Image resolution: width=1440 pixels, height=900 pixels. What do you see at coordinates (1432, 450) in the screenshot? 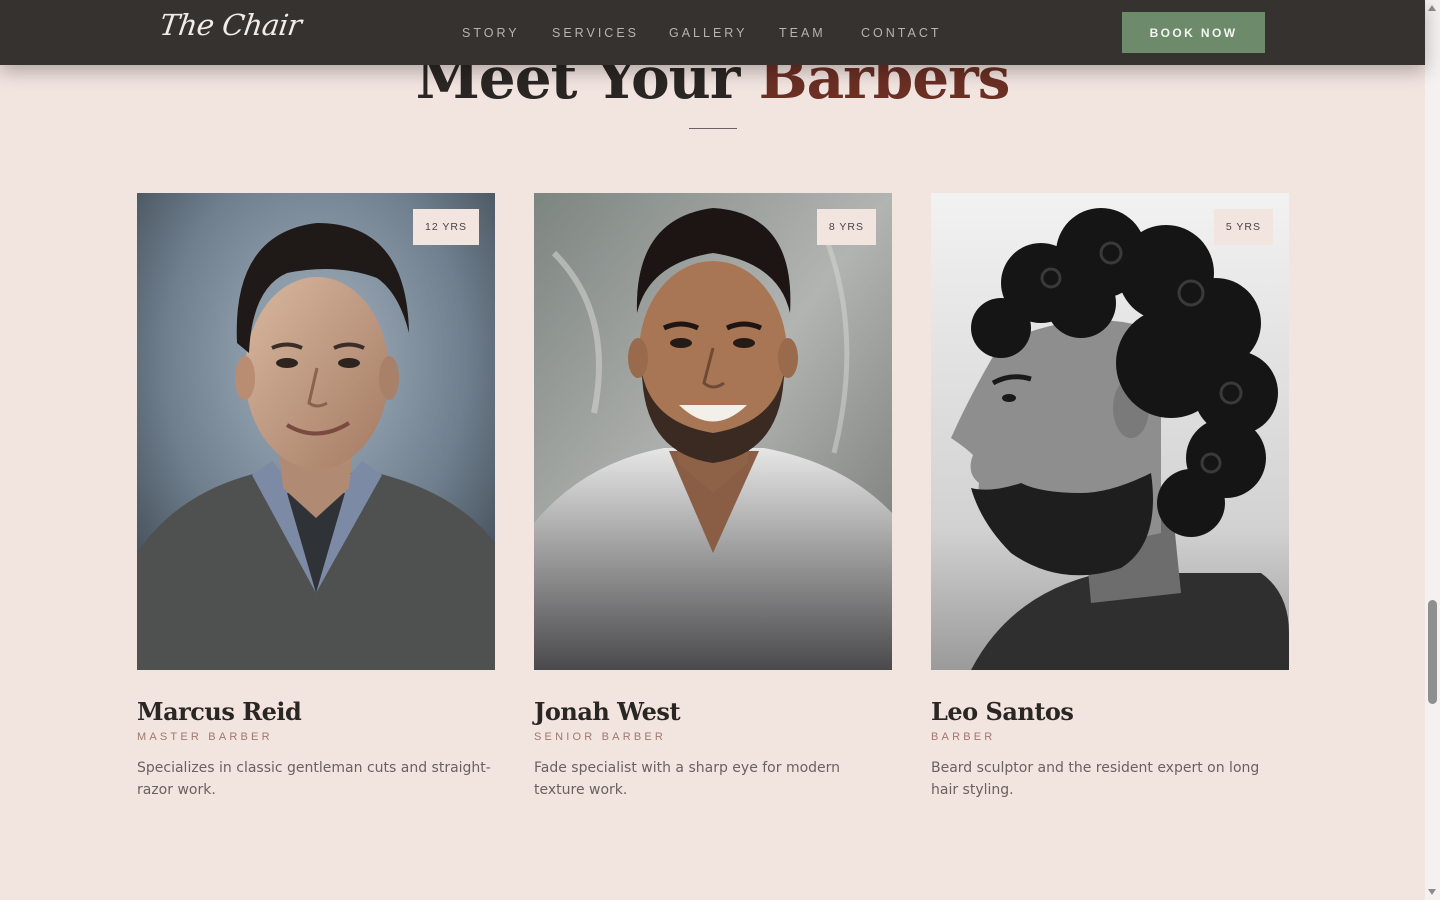
I see `page-scrollbar` at bounding box center [1432, 450].